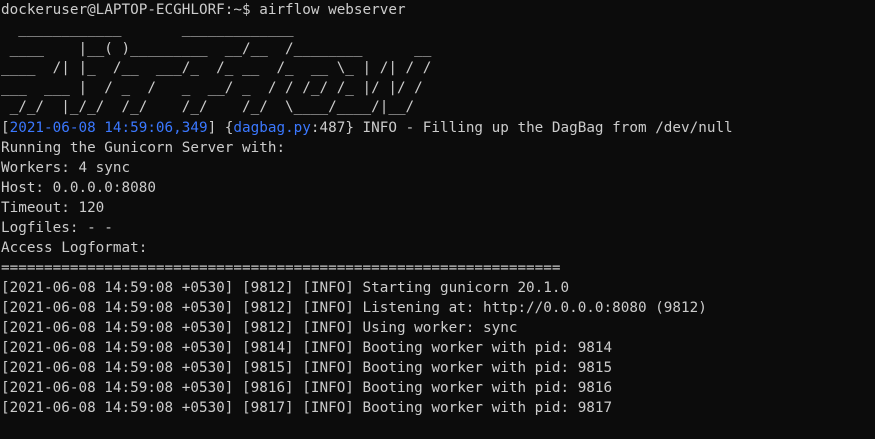  What do you see at coordinates (113, 10) in the screenshot?
I see `prompt-user-host: dockeruser@LAPTOP-ECGHLORF` at bounding box center [113, 10].